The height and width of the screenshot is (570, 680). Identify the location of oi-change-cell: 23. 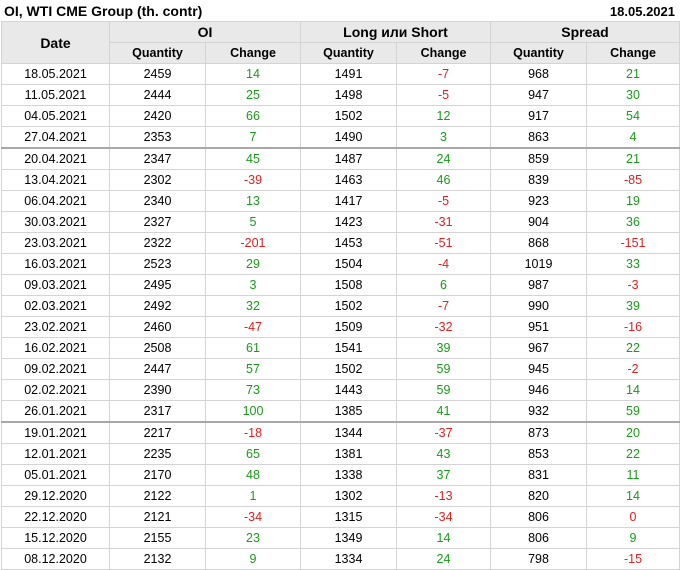
(253, 538).